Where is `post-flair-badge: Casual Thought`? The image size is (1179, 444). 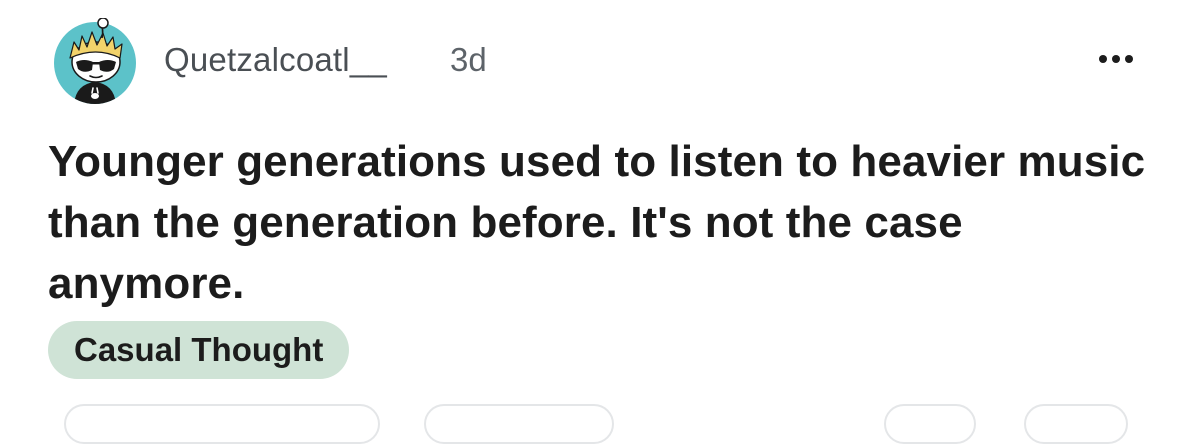 post-flair-badge: Casual Thought is located at coordinates (199, 350).